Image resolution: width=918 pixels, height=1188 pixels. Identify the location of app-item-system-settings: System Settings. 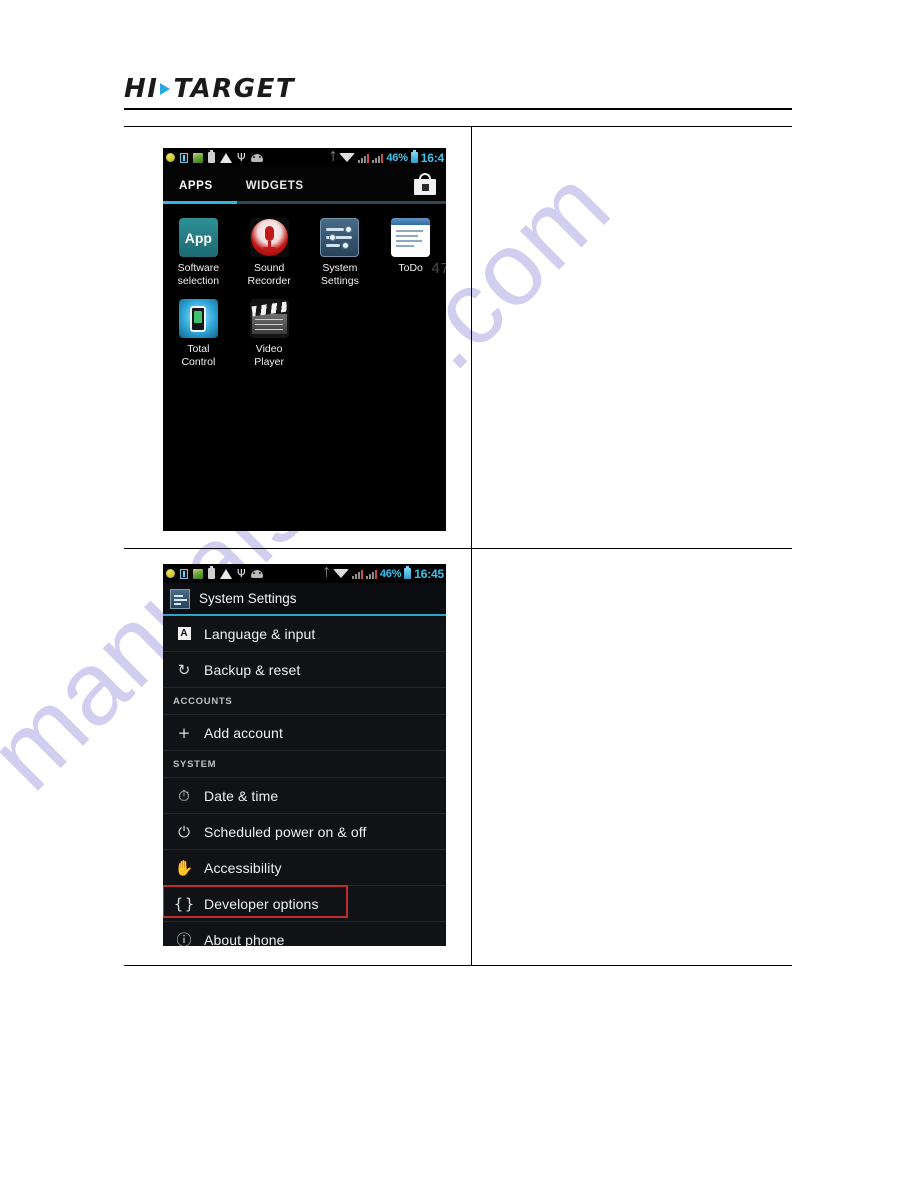
(340, 249).